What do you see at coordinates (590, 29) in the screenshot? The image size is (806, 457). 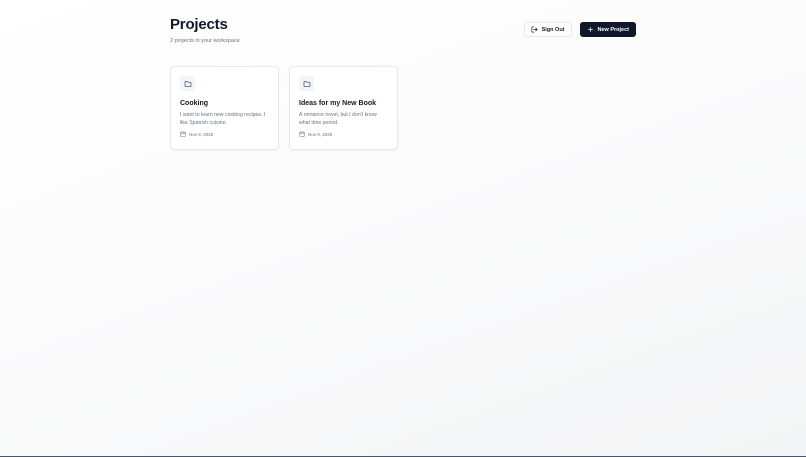 I see `plus-icon` at bounding box center [590, 29].